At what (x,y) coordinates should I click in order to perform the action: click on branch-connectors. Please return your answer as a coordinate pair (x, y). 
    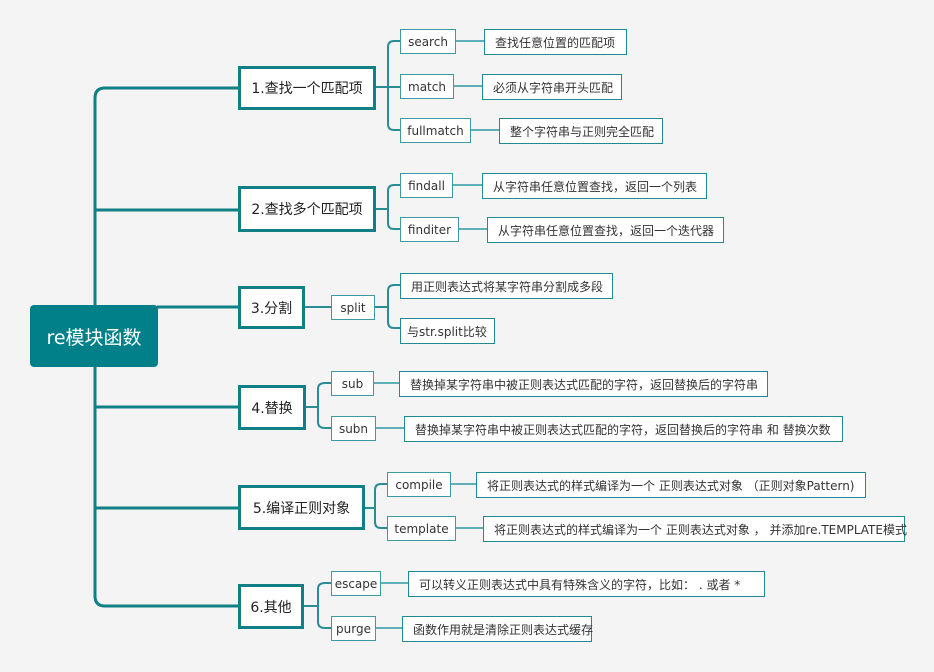
    Looking at the image, I should click on (351, 334).